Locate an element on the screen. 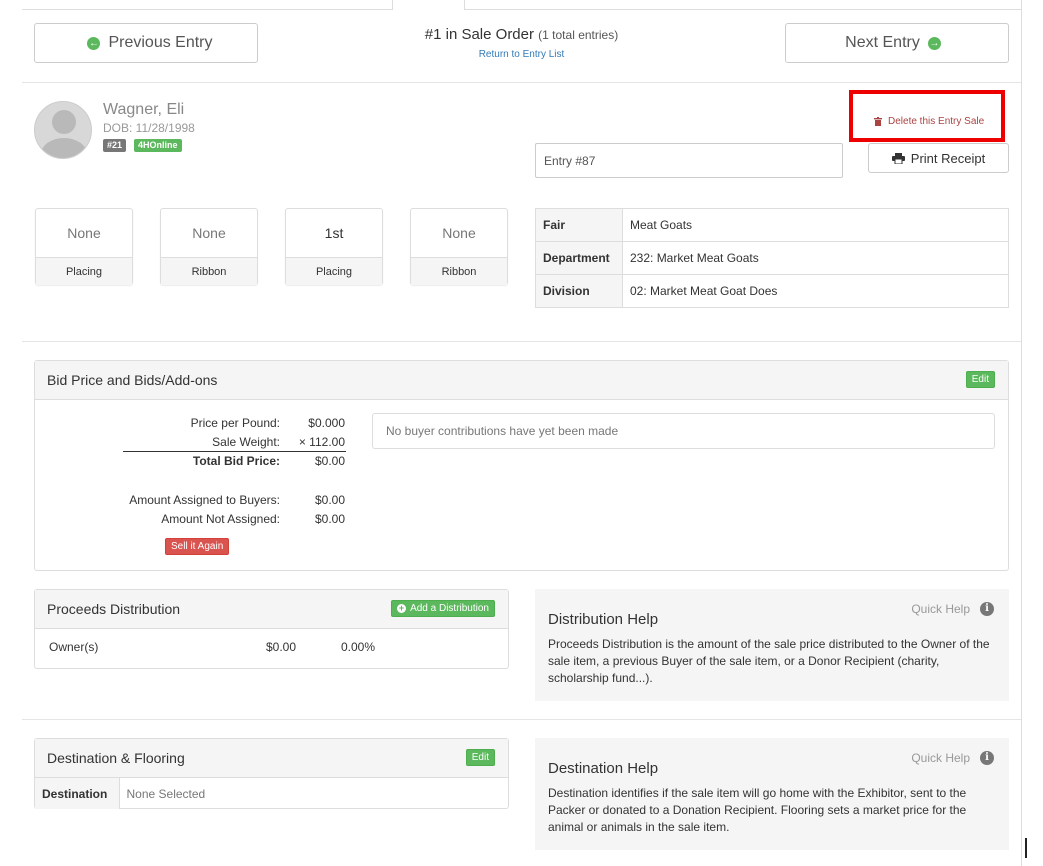  add-distribution-label: Add a Distribution is located at coordinates (449, 608).